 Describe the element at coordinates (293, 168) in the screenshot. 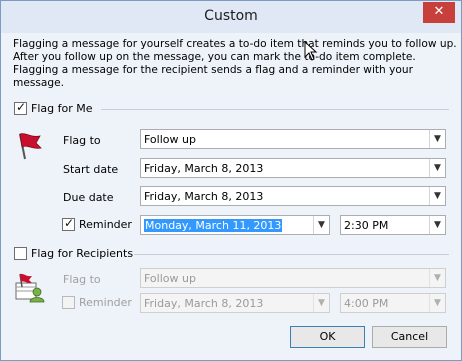

I see `start-date-picker: Friday, March 8, 2013 ▼` at that location.